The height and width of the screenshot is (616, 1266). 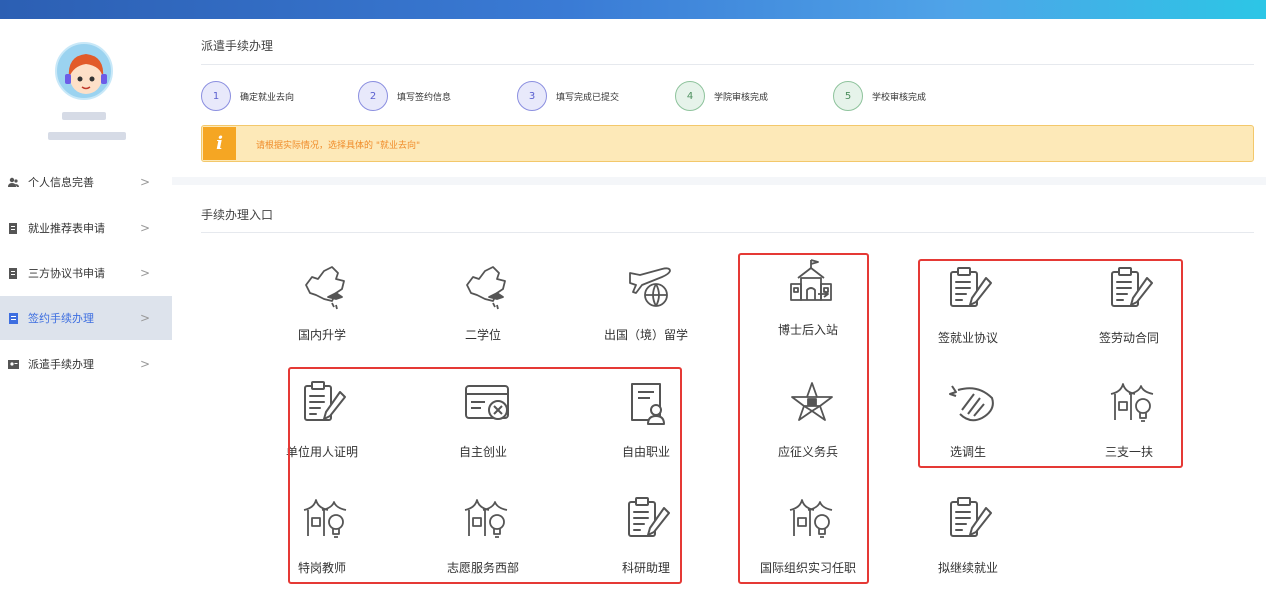 I want to click on sidebar-item-personal-info: 个人信息完善 >, so click(x=86, y=182).